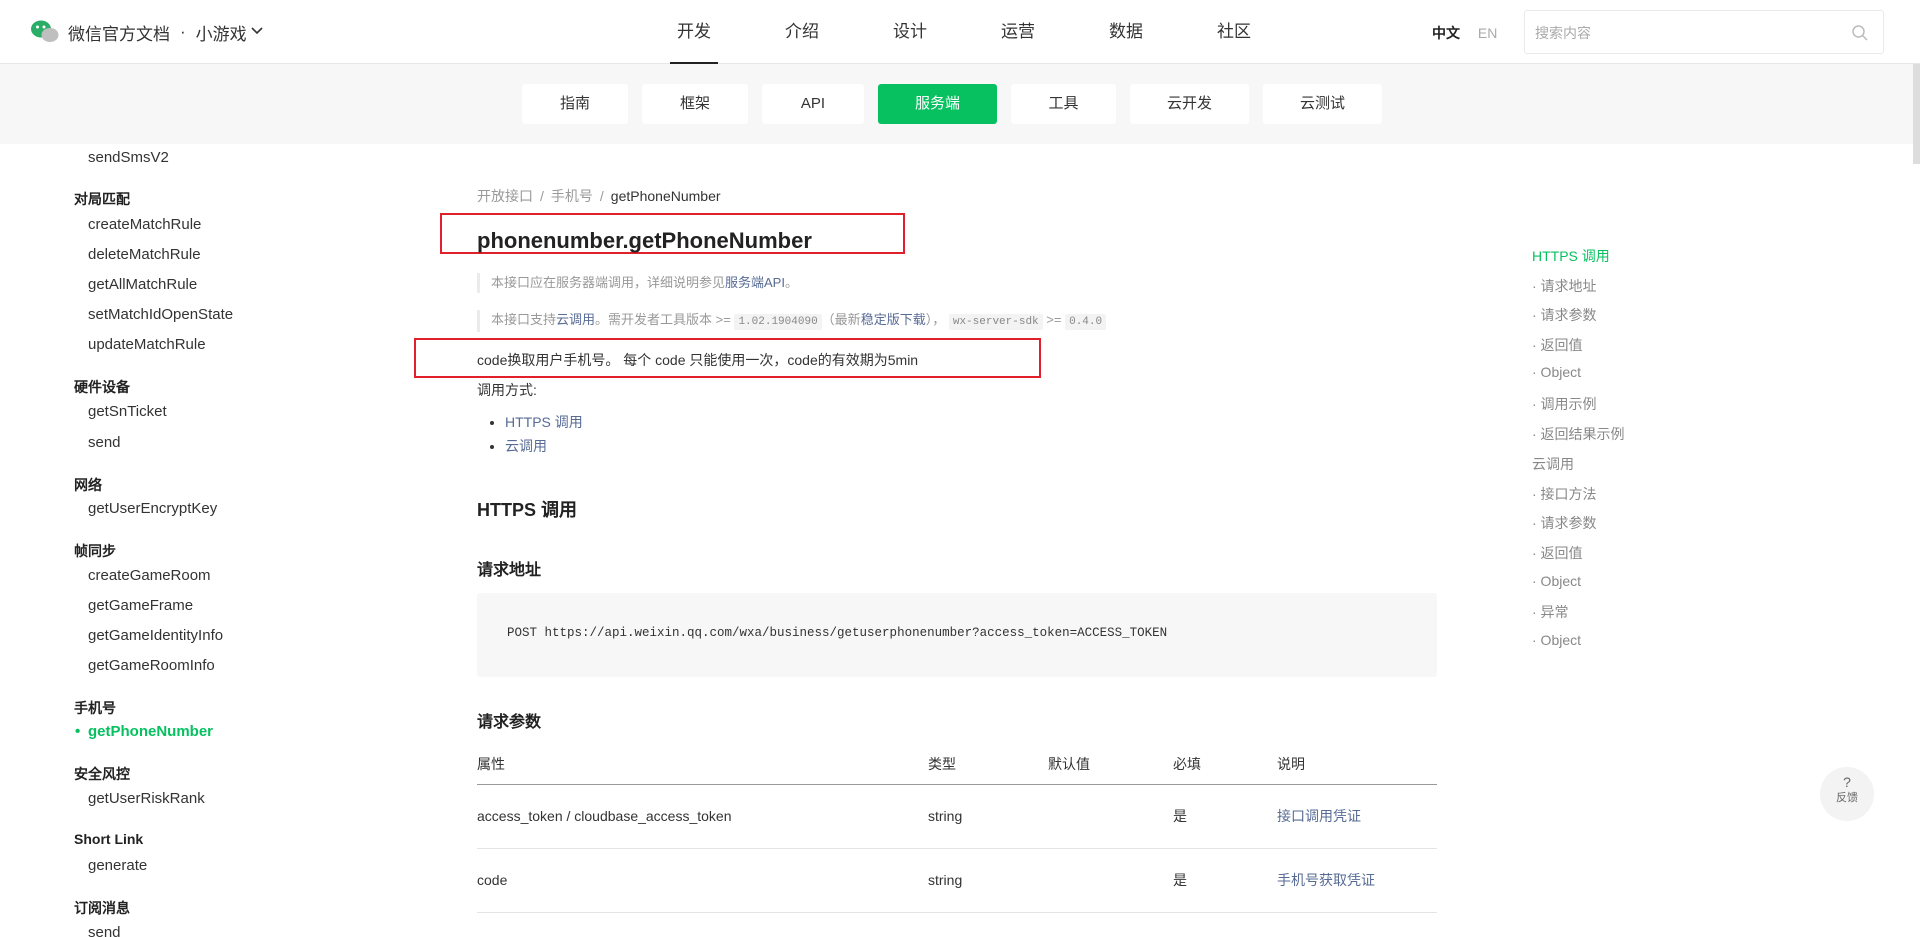 This screenshot has width=1920, height=937. Describe the element at coordinates (1556, 581) in the screenshot. I see `toc-item-object-cloud: · Object` at that location.